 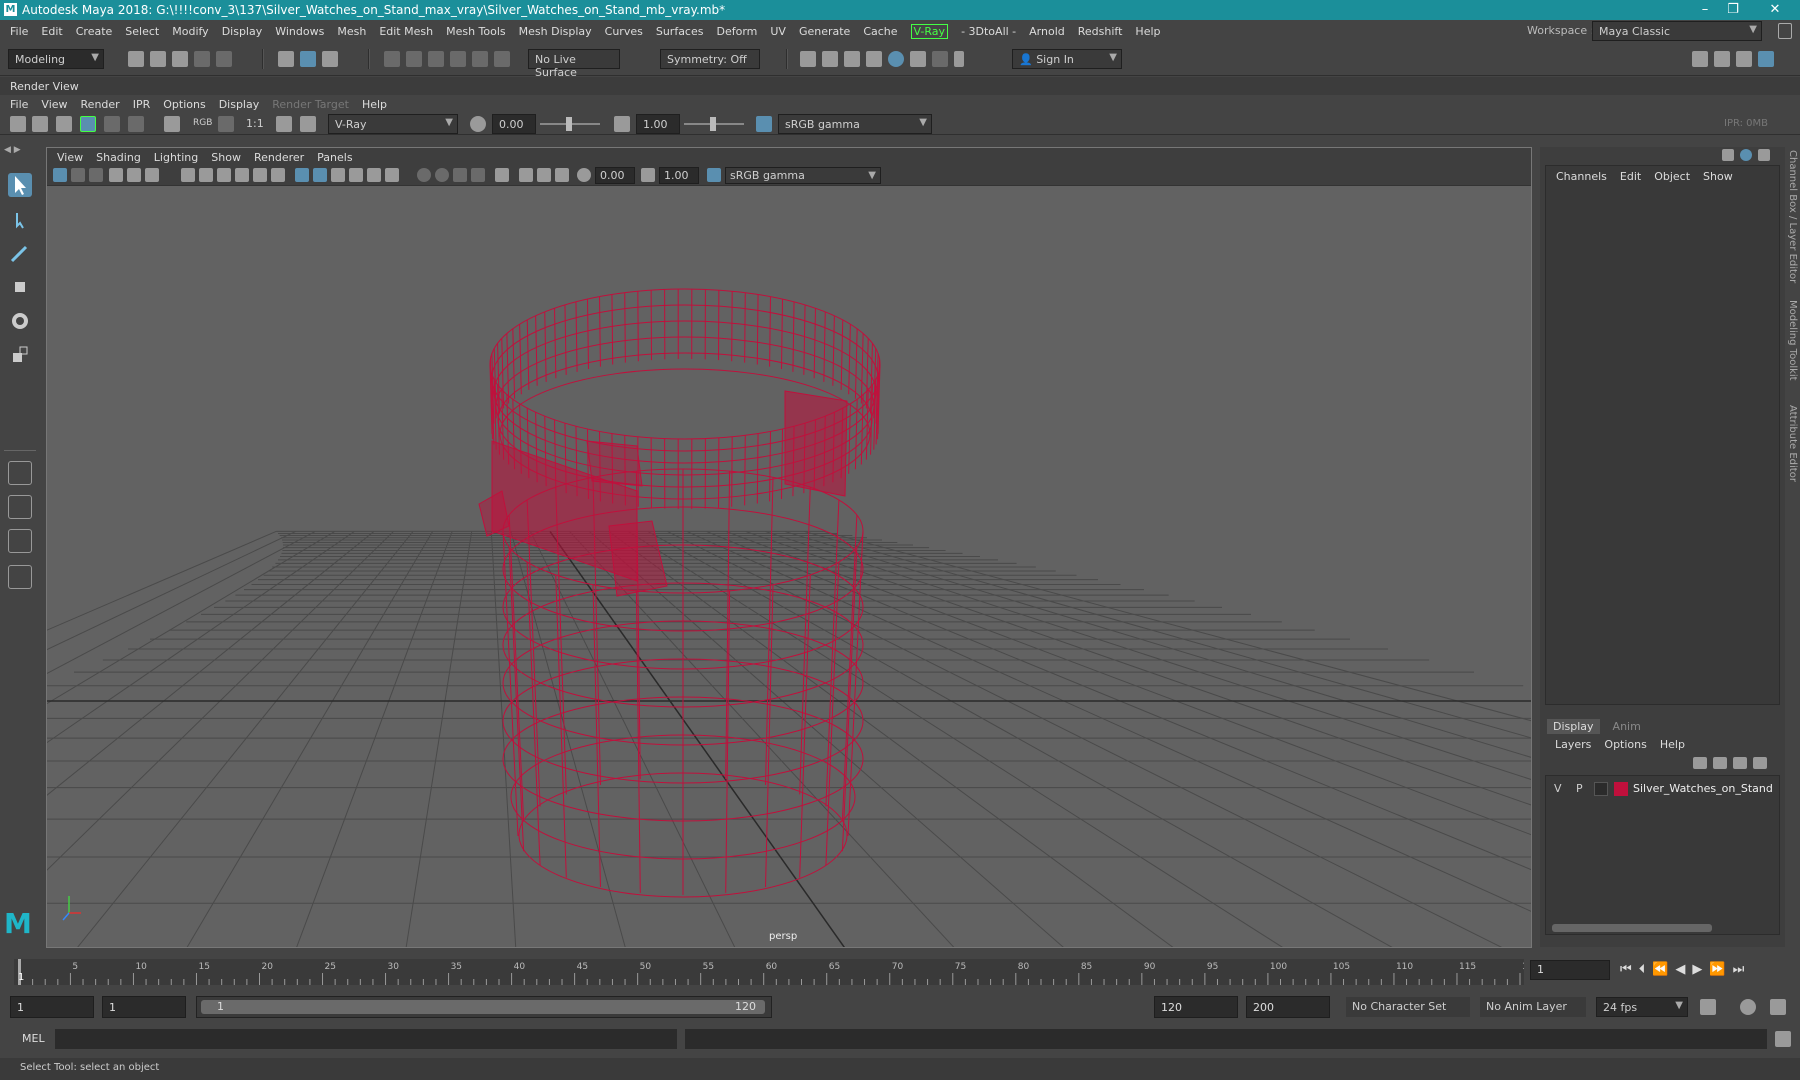 I want to click on symmetry-dropdown: Symmetry: Off, so click(x=710, y=59).